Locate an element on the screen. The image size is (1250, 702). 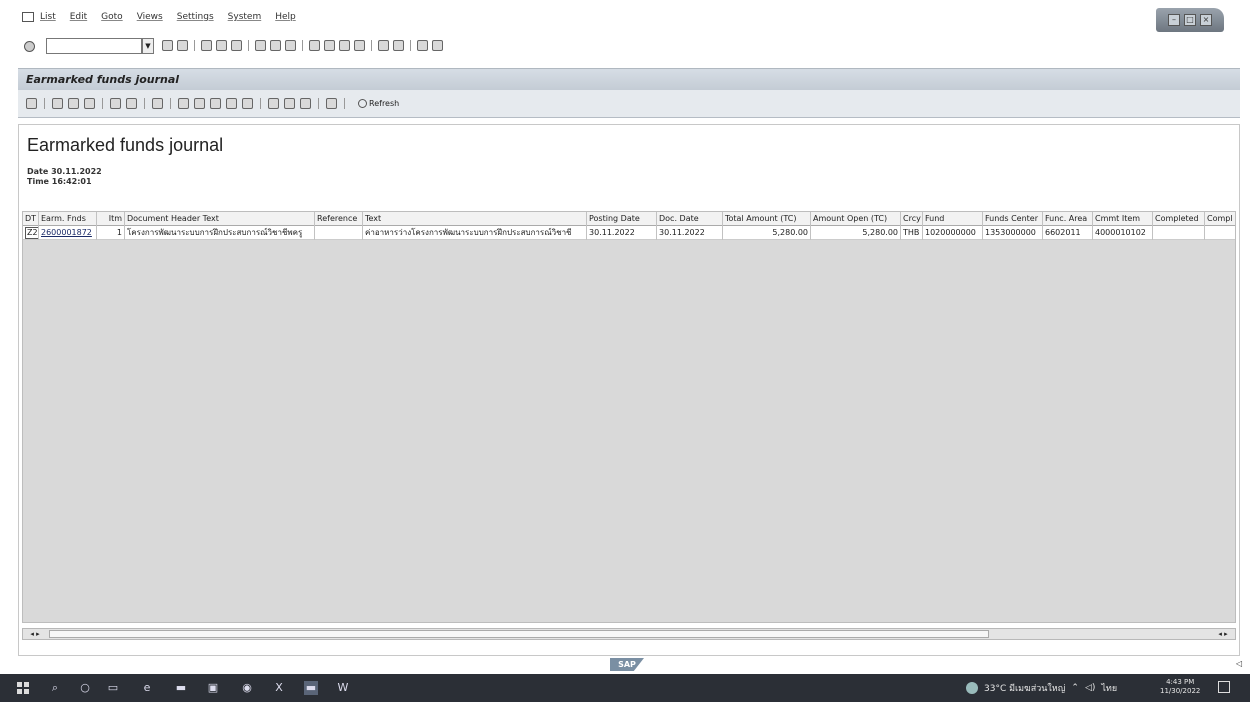
close-icon: × is located at coordinates (1206, 20).